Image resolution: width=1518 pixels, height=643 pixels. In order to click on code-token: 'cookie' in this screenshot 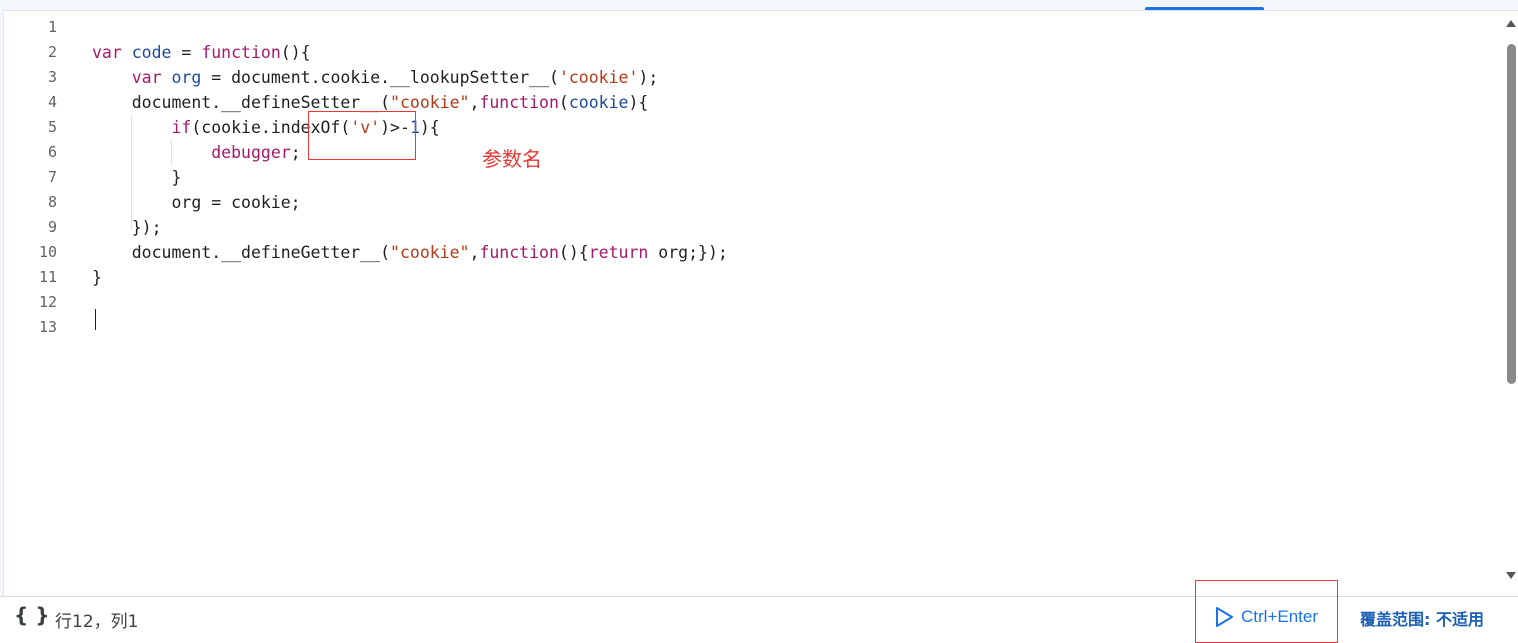, I will do `click(598, 77)`.